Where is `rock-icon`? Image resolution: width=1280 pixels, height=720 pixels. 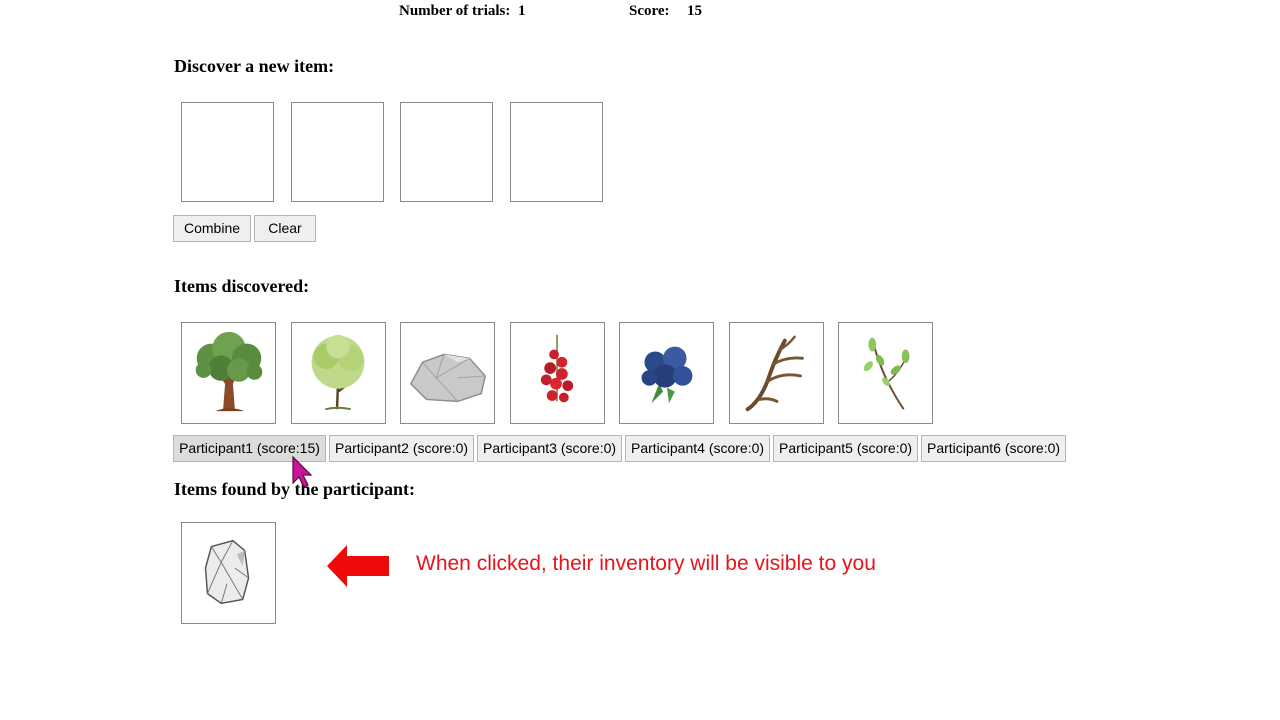
rock-icon is located at coordinates (447, 378).